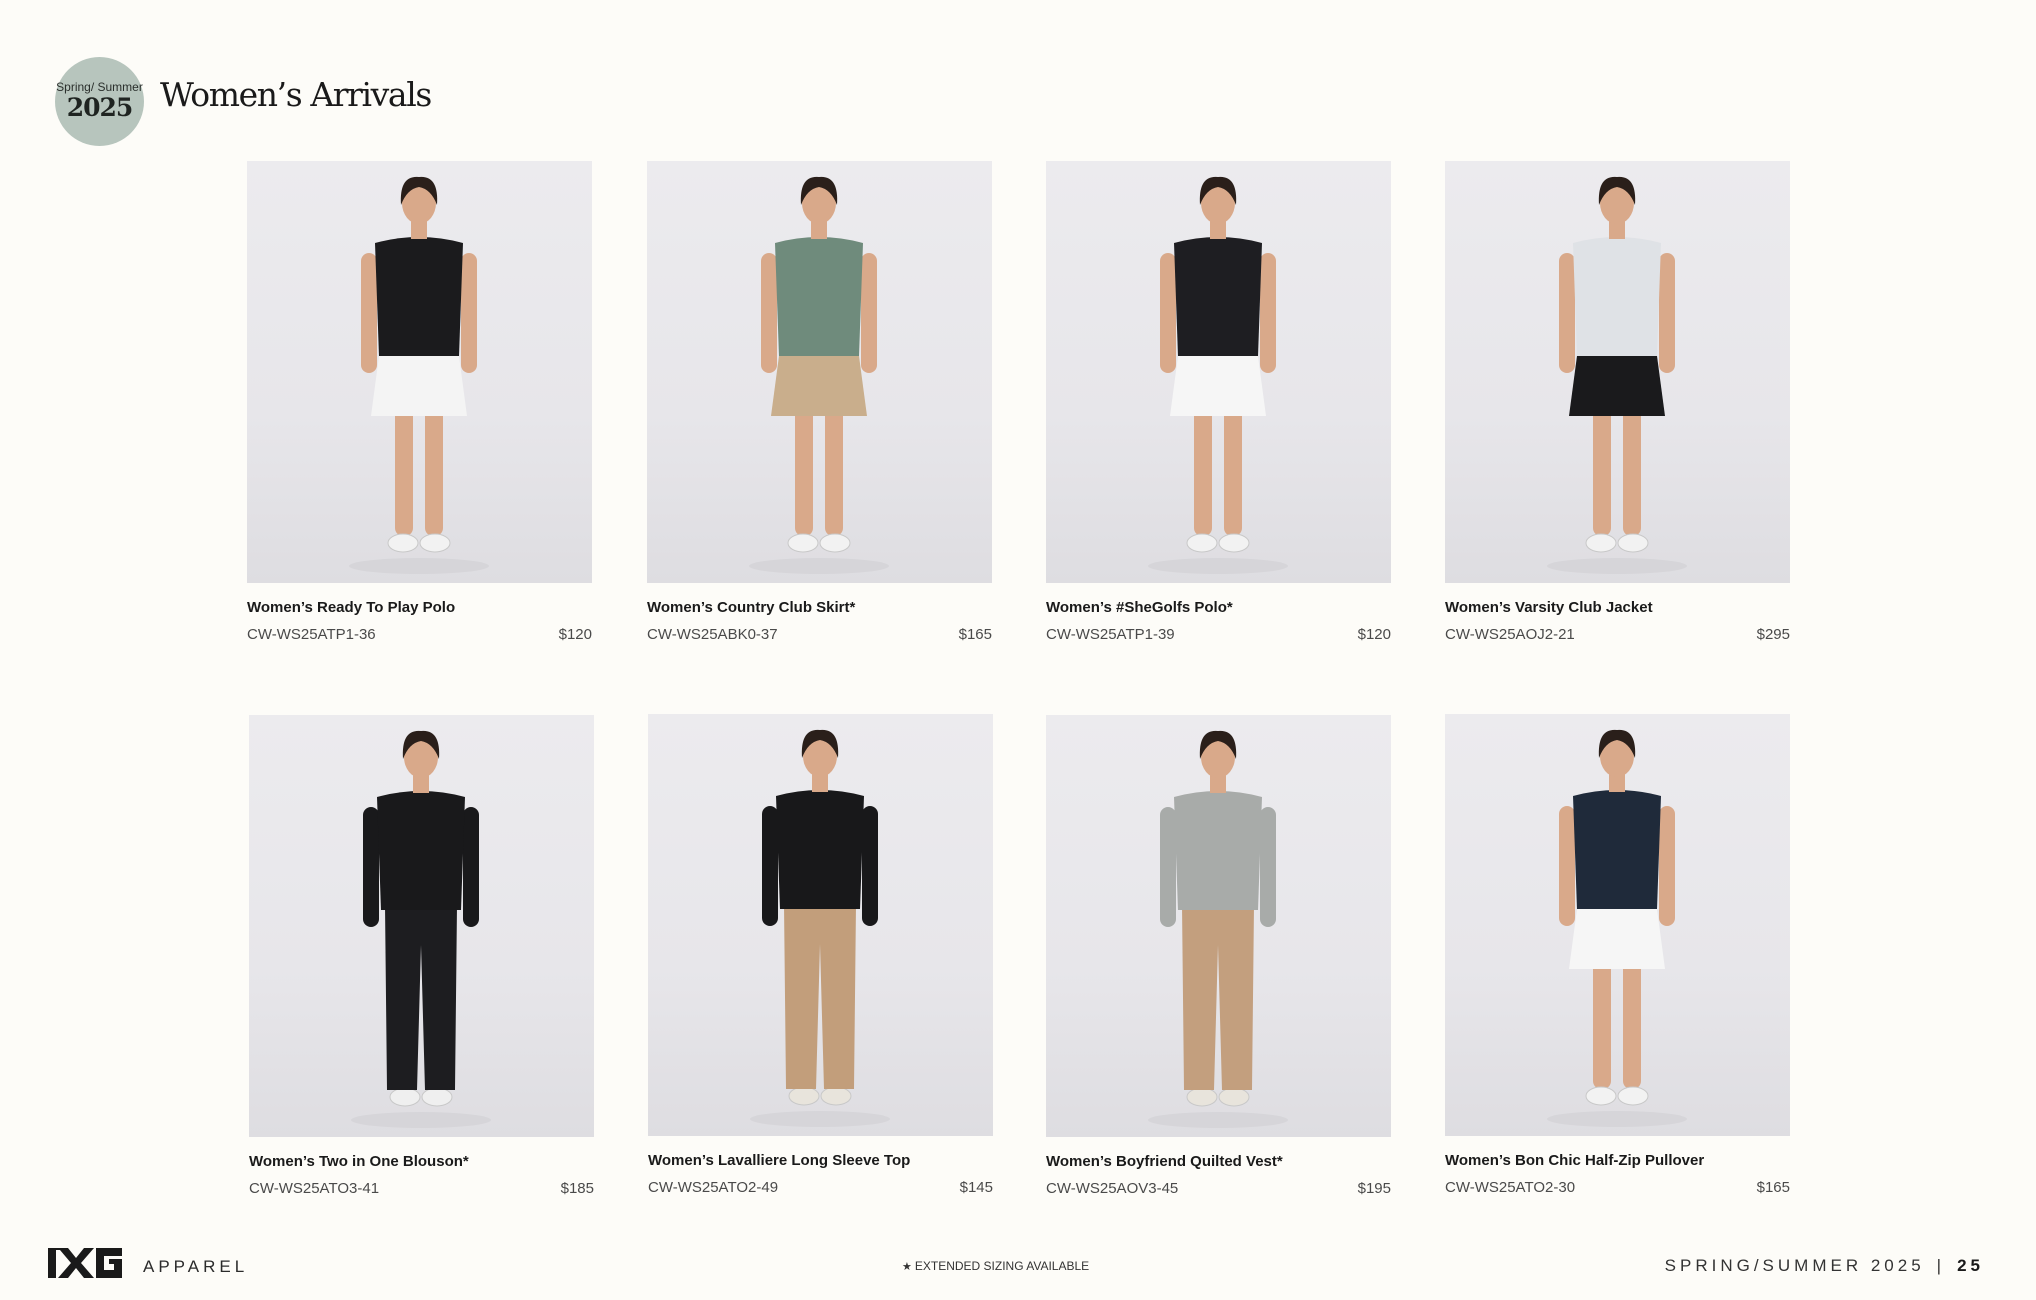 The image size is (2036, 1300). I want to click on product-price: $145, so click(976, 1187).